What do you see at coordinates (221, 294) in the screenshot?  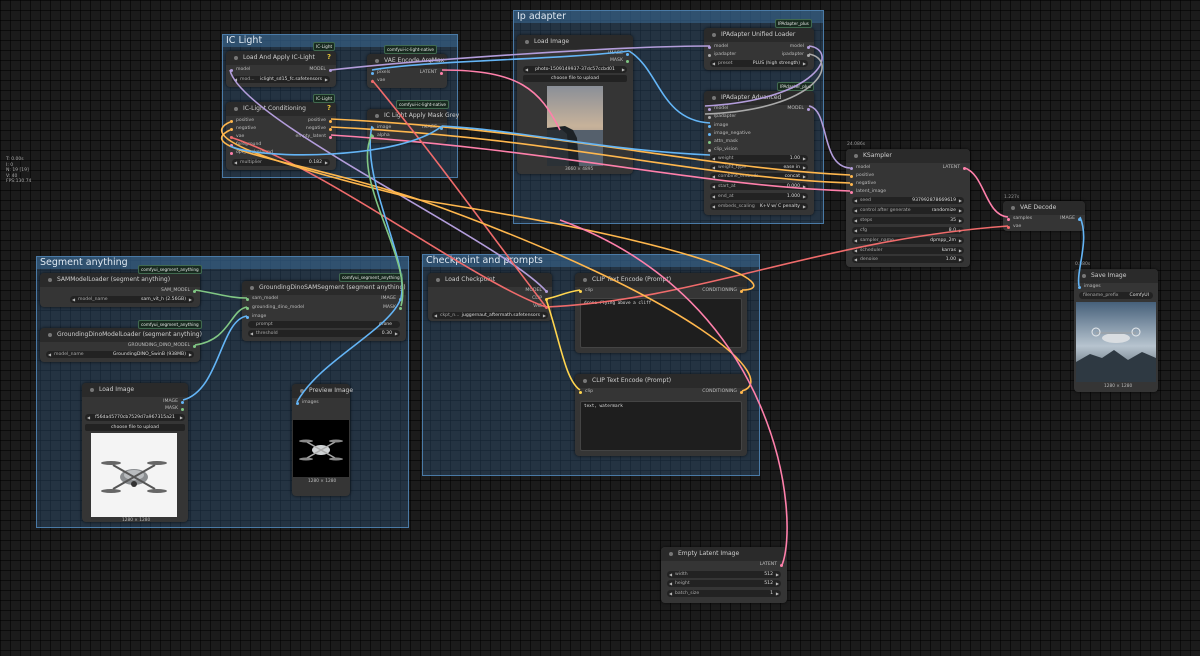 I see `wire-sam-model` at bounding box center [221, 294].